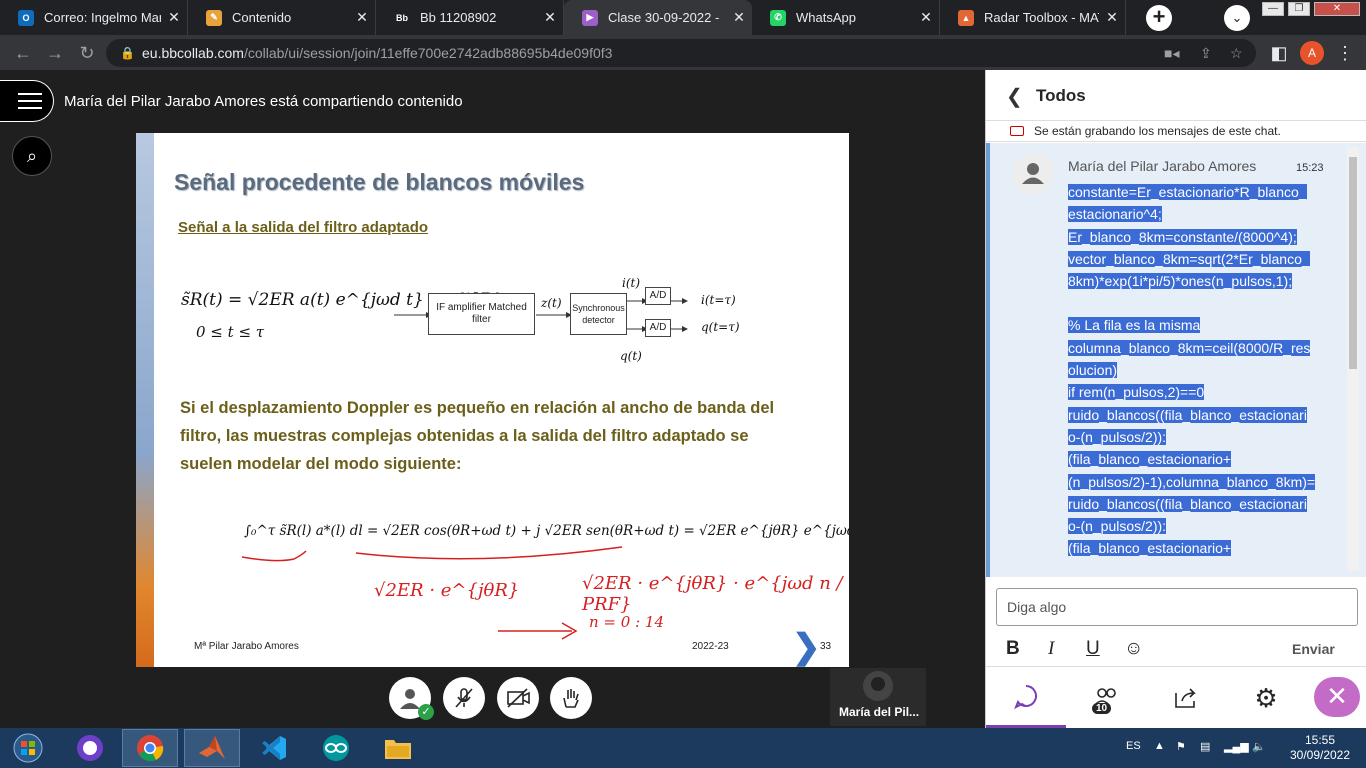 The width and height of the screenshot is (1366, 768). Describe the element at coordinates (1273, 9) in the screenshot. I see `minimize-window-button: —` at that location.